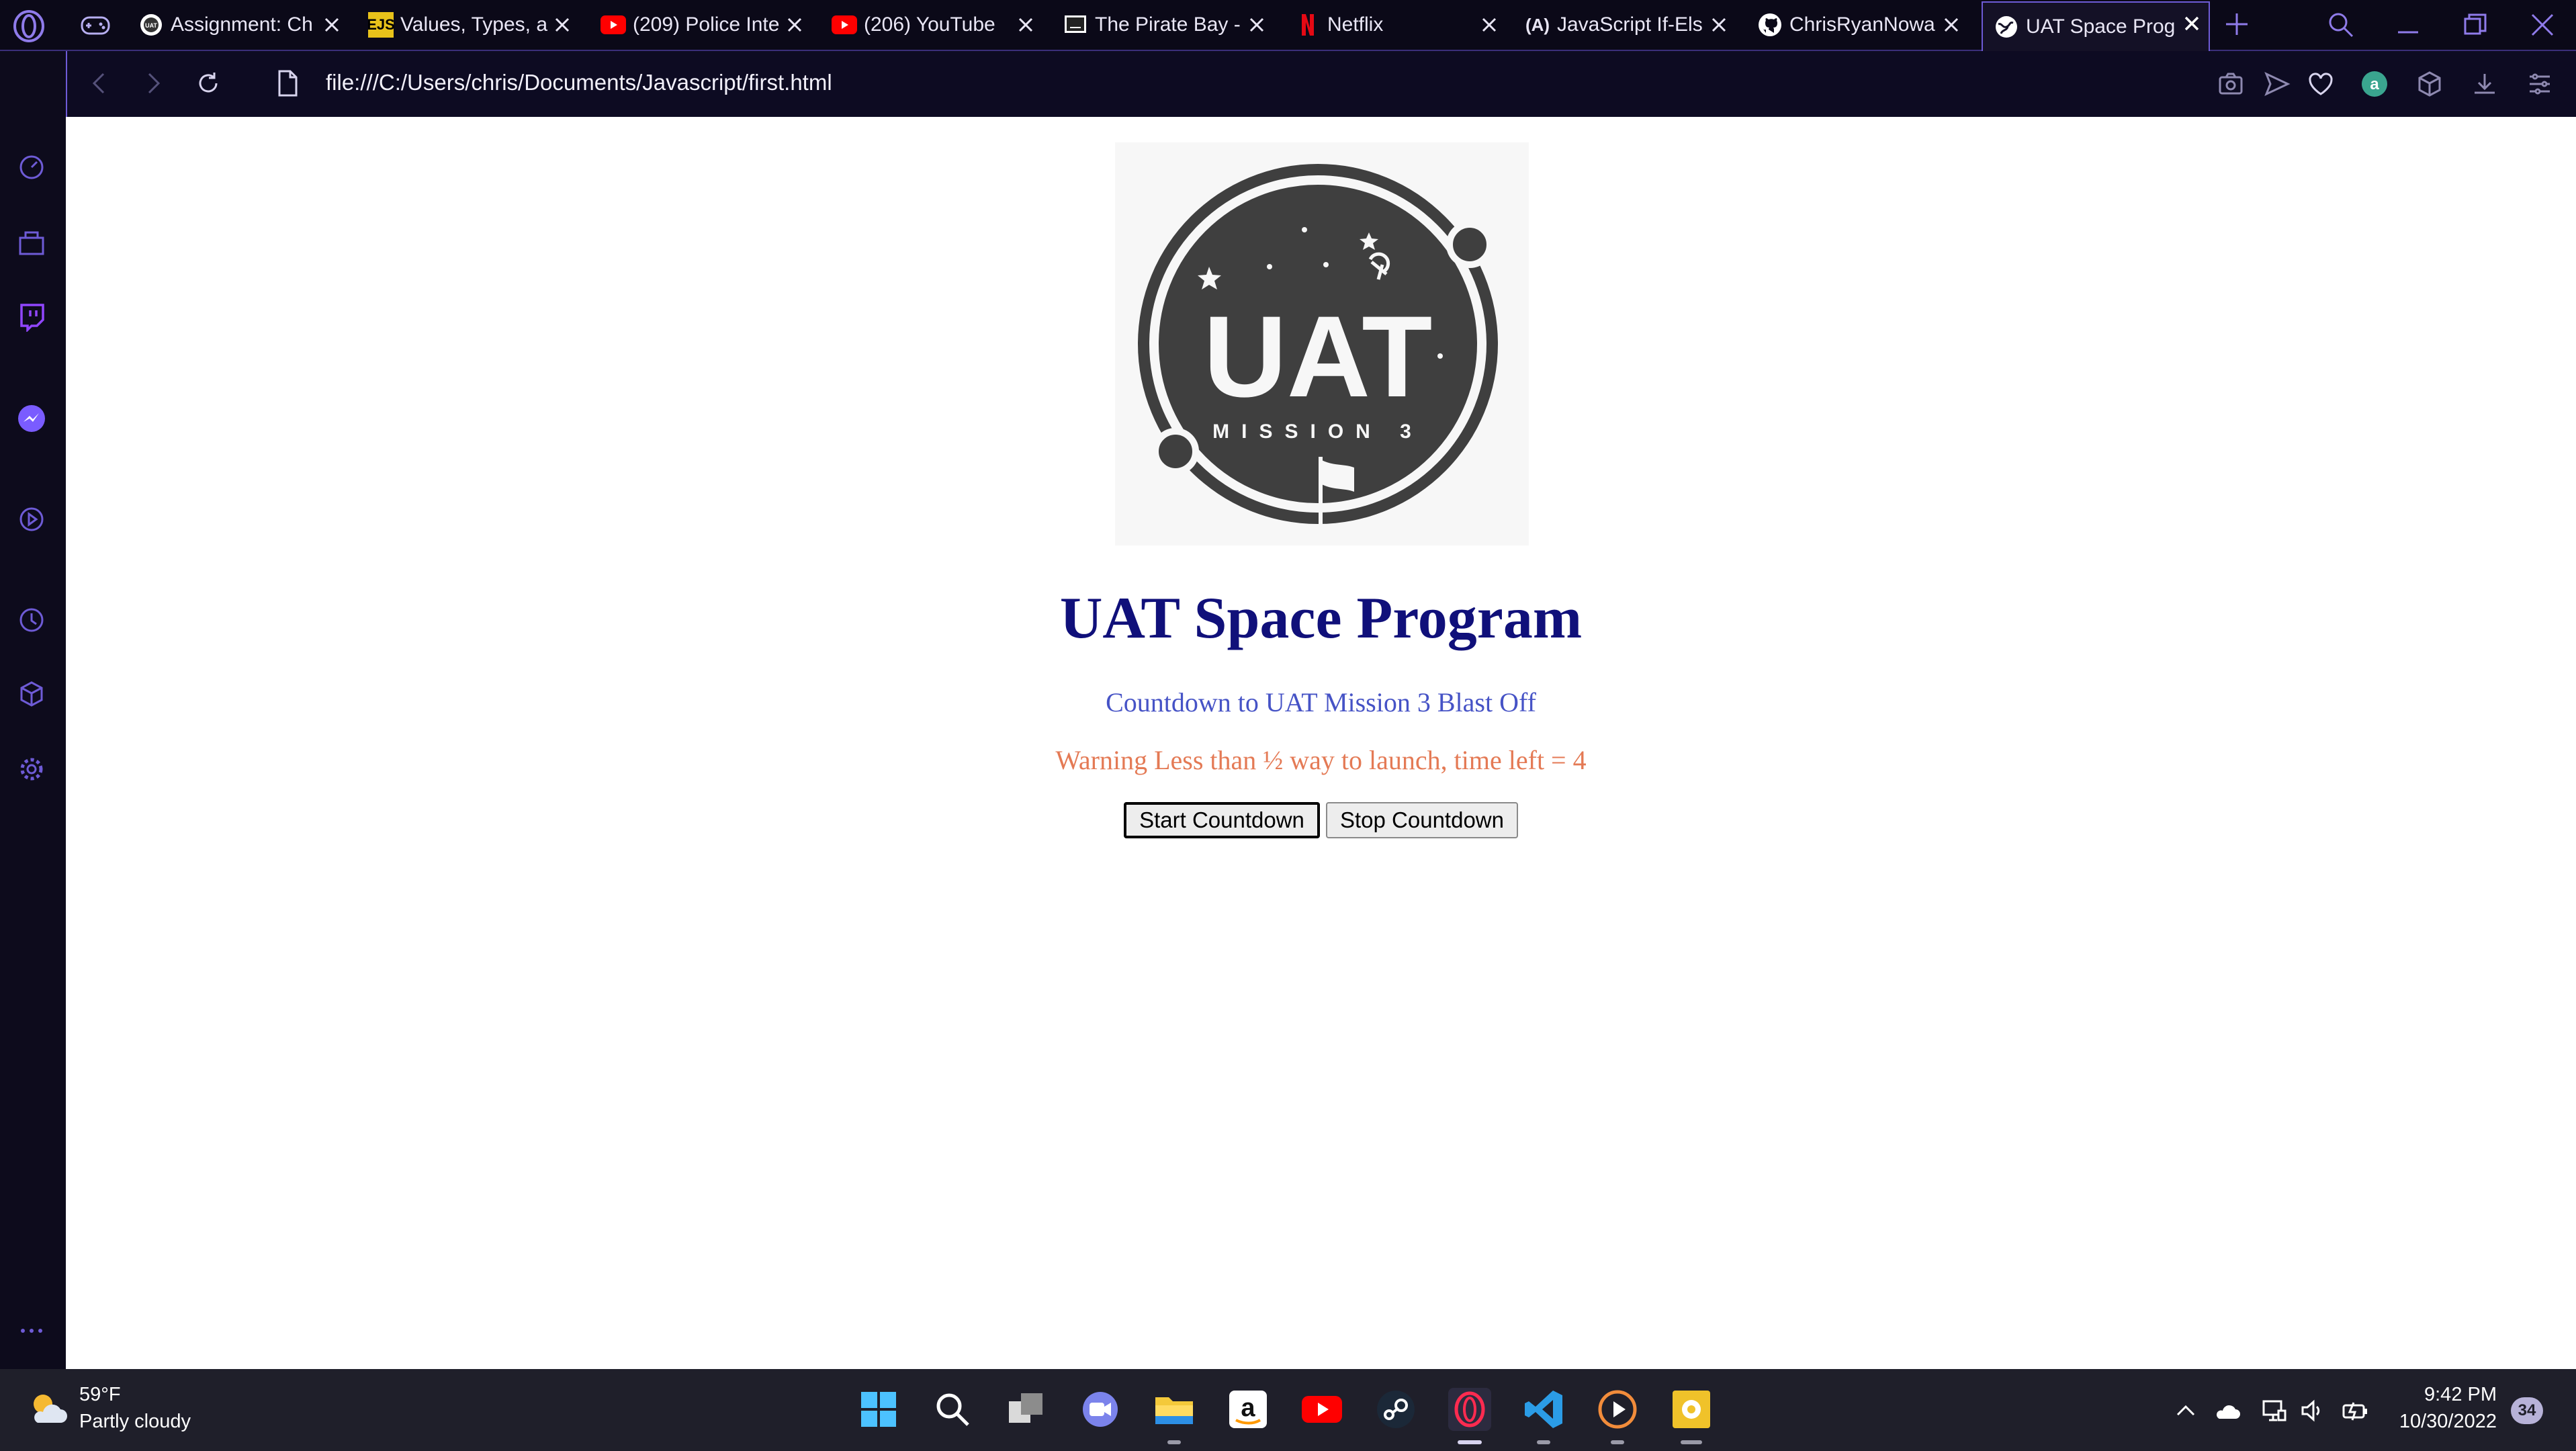 Image resolution: width=2576 pixels, height=1451 pixels. Describe the element at coordinates (1317, 432) in the screenshot. I see `logo-sub-text: MISSION 3` at that location.